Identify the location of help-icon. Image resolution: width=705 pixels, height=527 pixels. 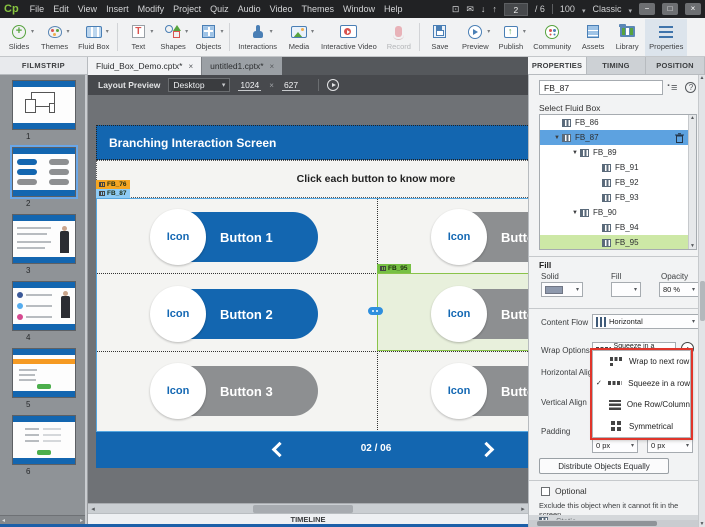
(691, 87).